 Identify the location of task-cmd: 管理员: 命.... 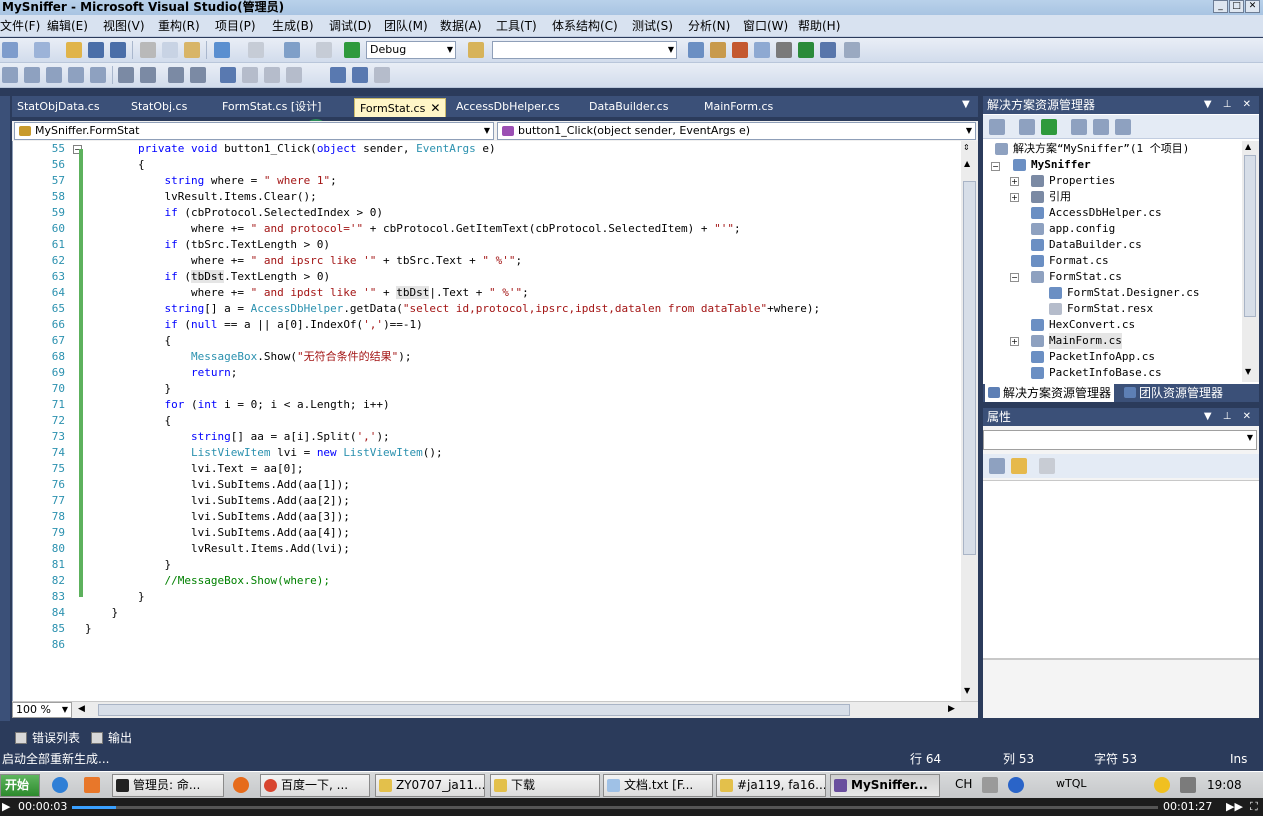
(168, 785).